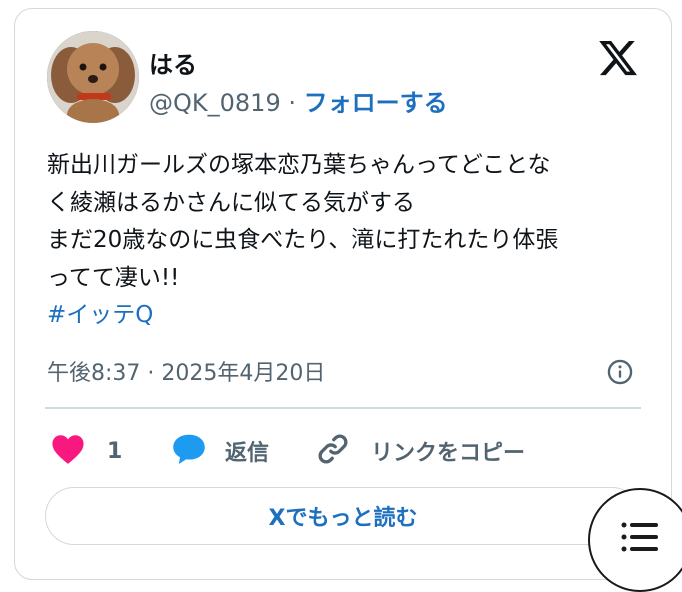 The width and height of the screenshot is (682, 592). Describe the element at coordinates (618, 58) in the screenshot. I see `x-logo-icon` at that location.